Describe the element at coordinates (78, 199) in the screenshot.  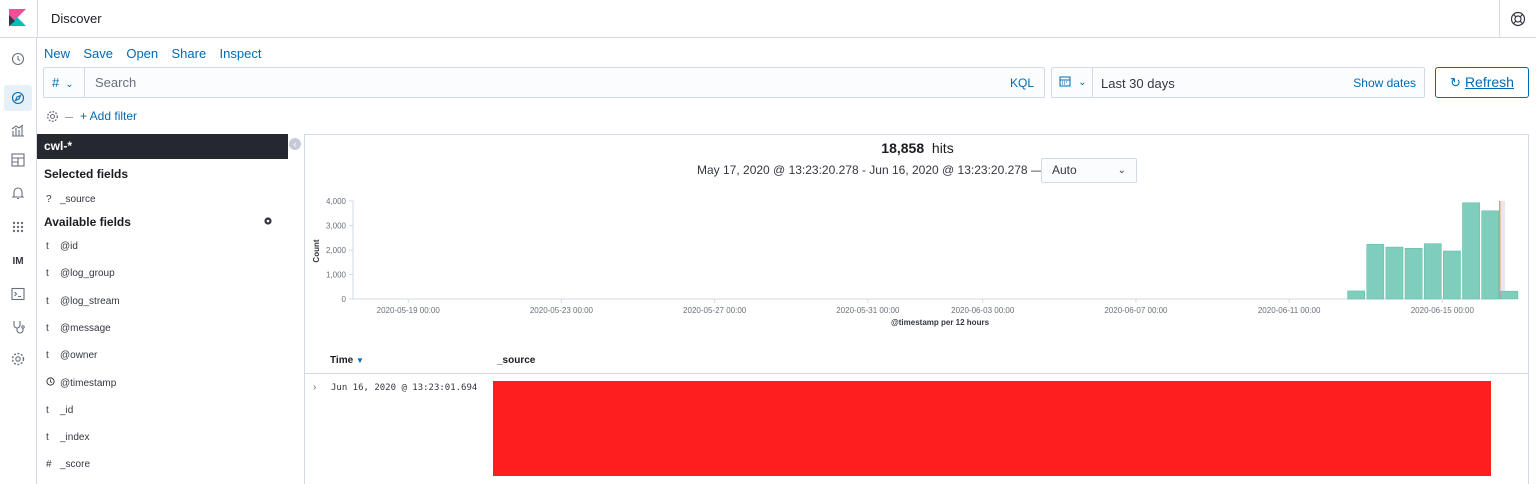
I see `field-name: _source` at that location.